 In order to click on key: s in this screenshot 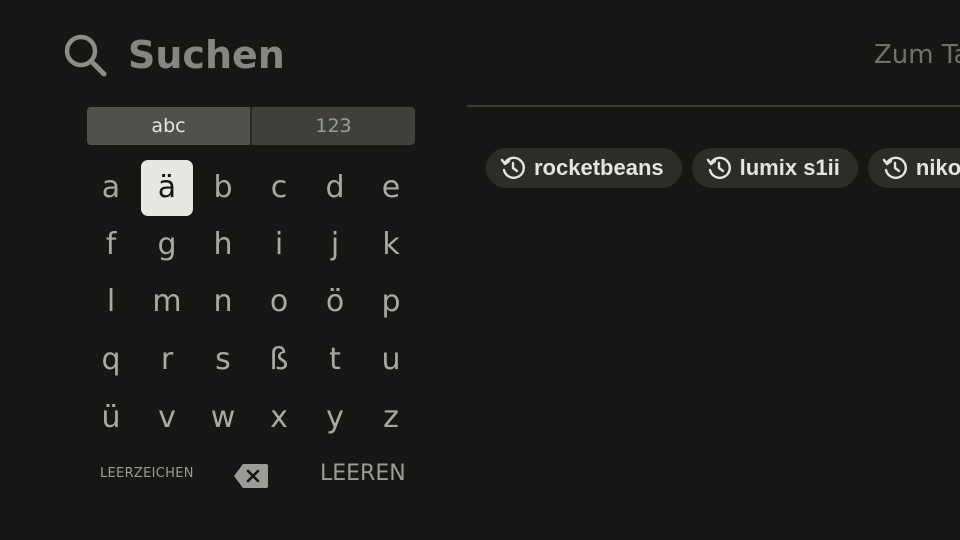, I will do `click(223, 360)`.